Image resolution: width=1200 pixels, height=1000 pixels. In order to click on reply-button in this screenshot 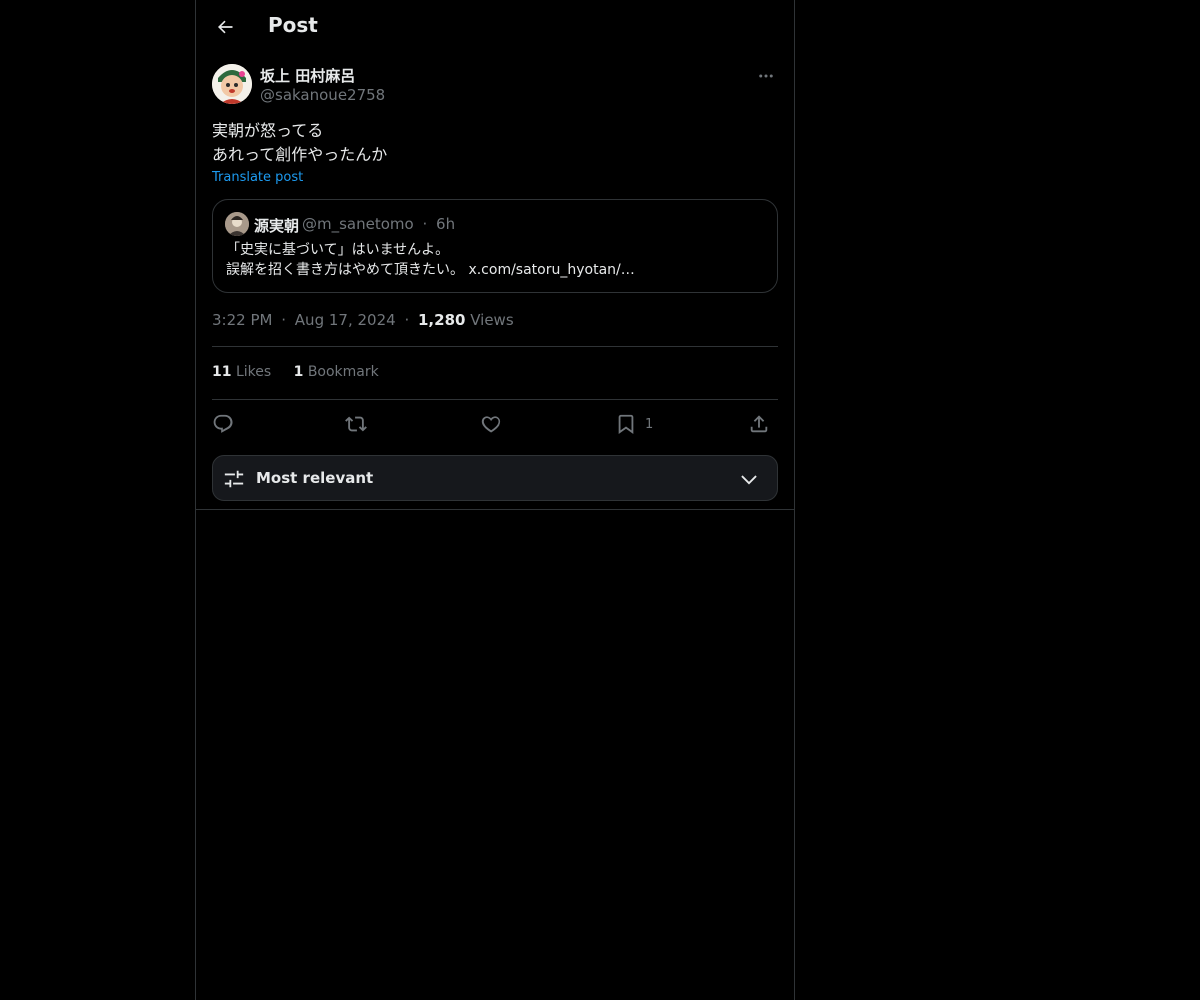, I will do `click(223, 424)`.